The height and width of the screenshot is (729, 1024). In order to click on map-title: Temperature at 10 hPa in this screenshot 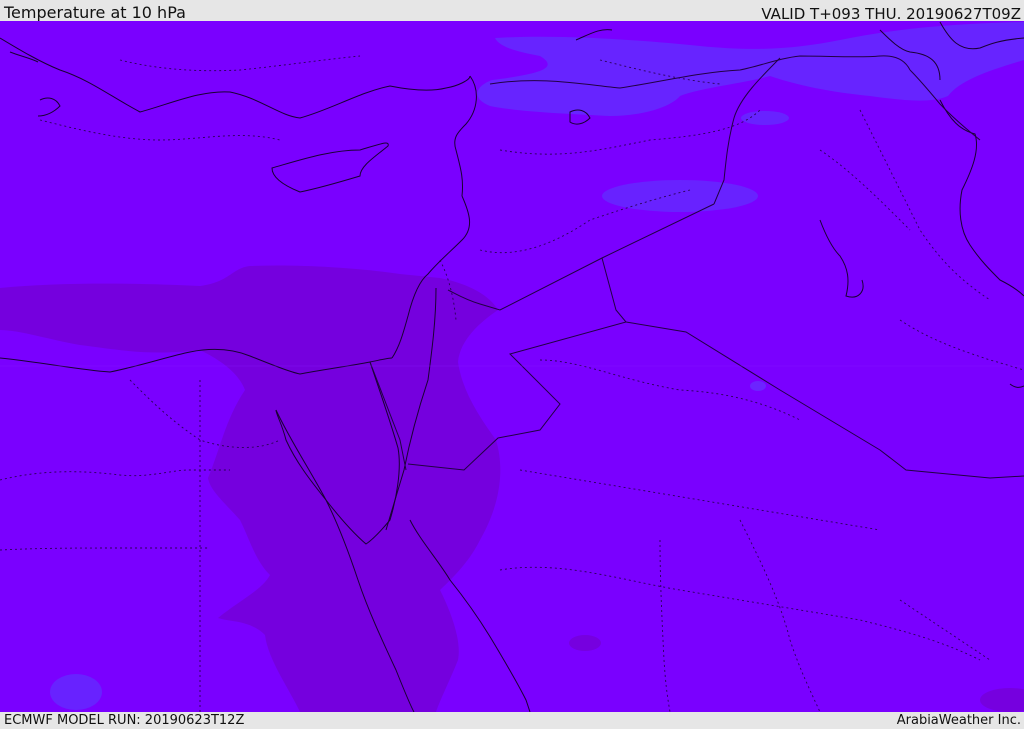, I will do `click(95, 12)`.